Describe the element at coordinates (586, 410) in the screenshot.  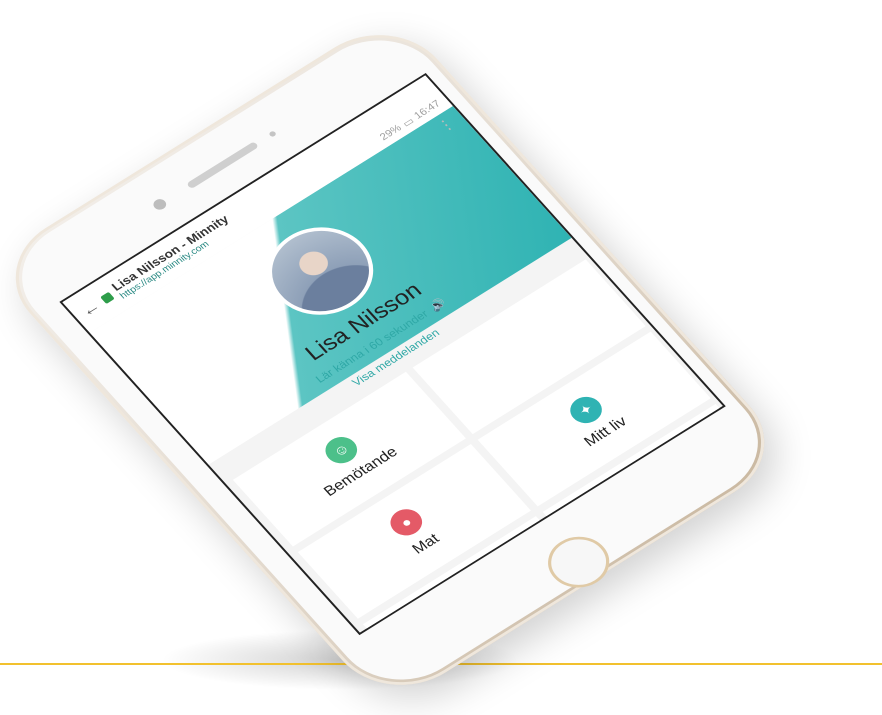
I see `person-icon: ✦` at that location.